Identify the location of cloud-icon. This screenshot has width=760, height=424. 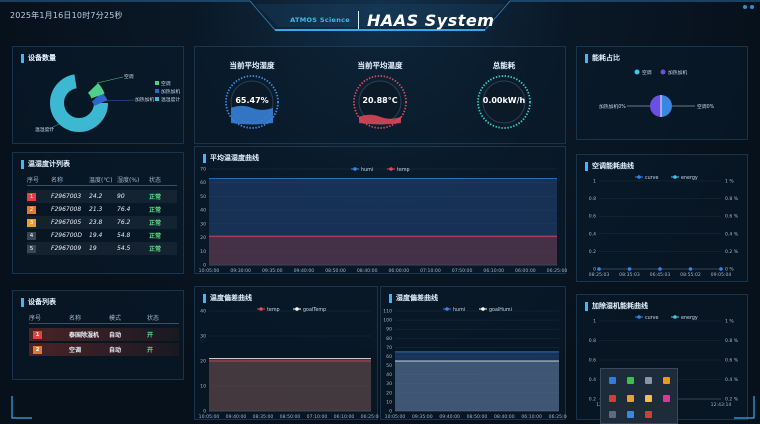
(630, 414).